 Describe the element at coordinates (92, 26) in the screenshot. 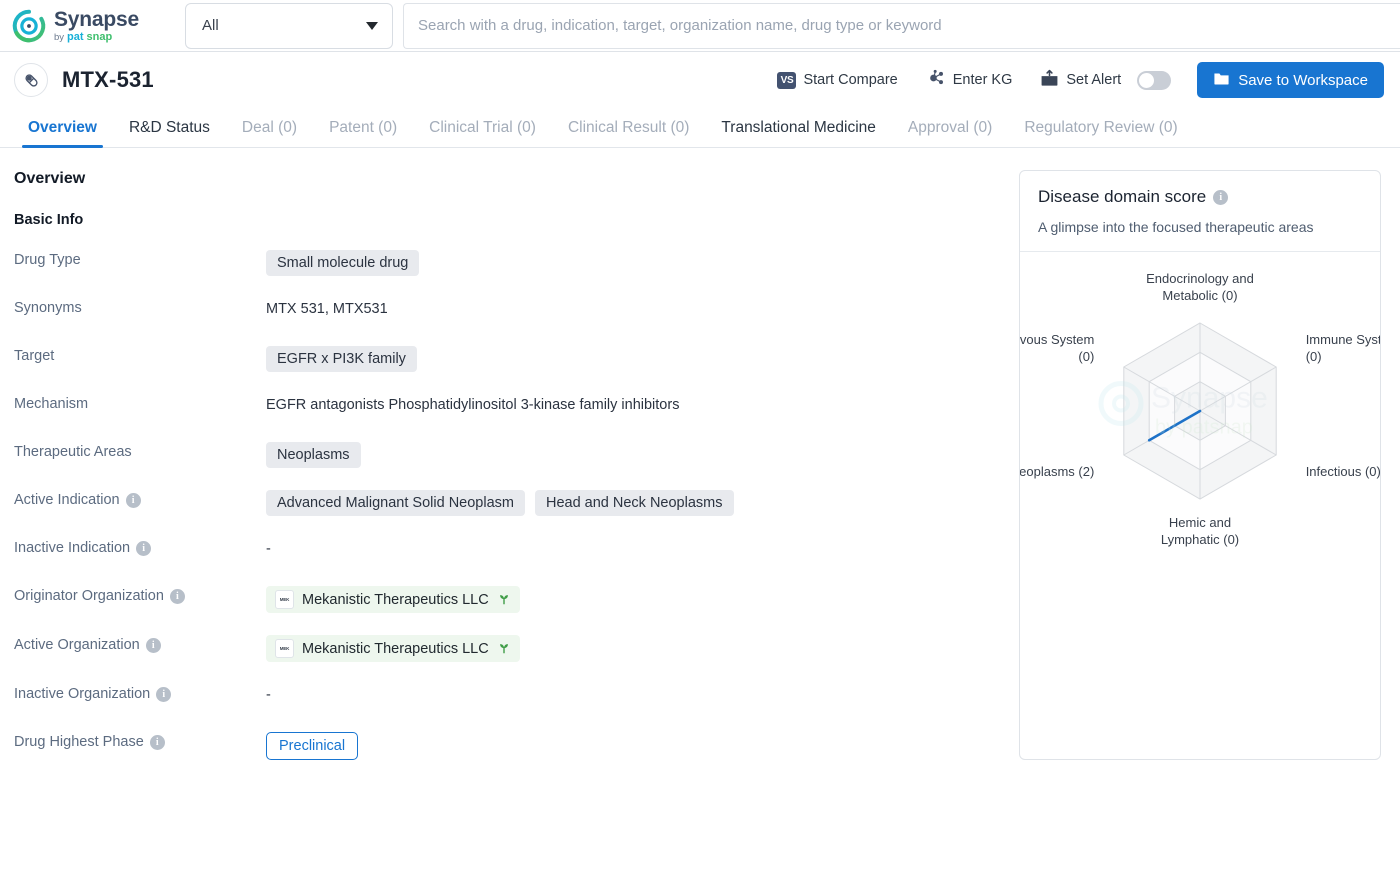

I see `brand-logo: Synapse by pat snap` at that location.